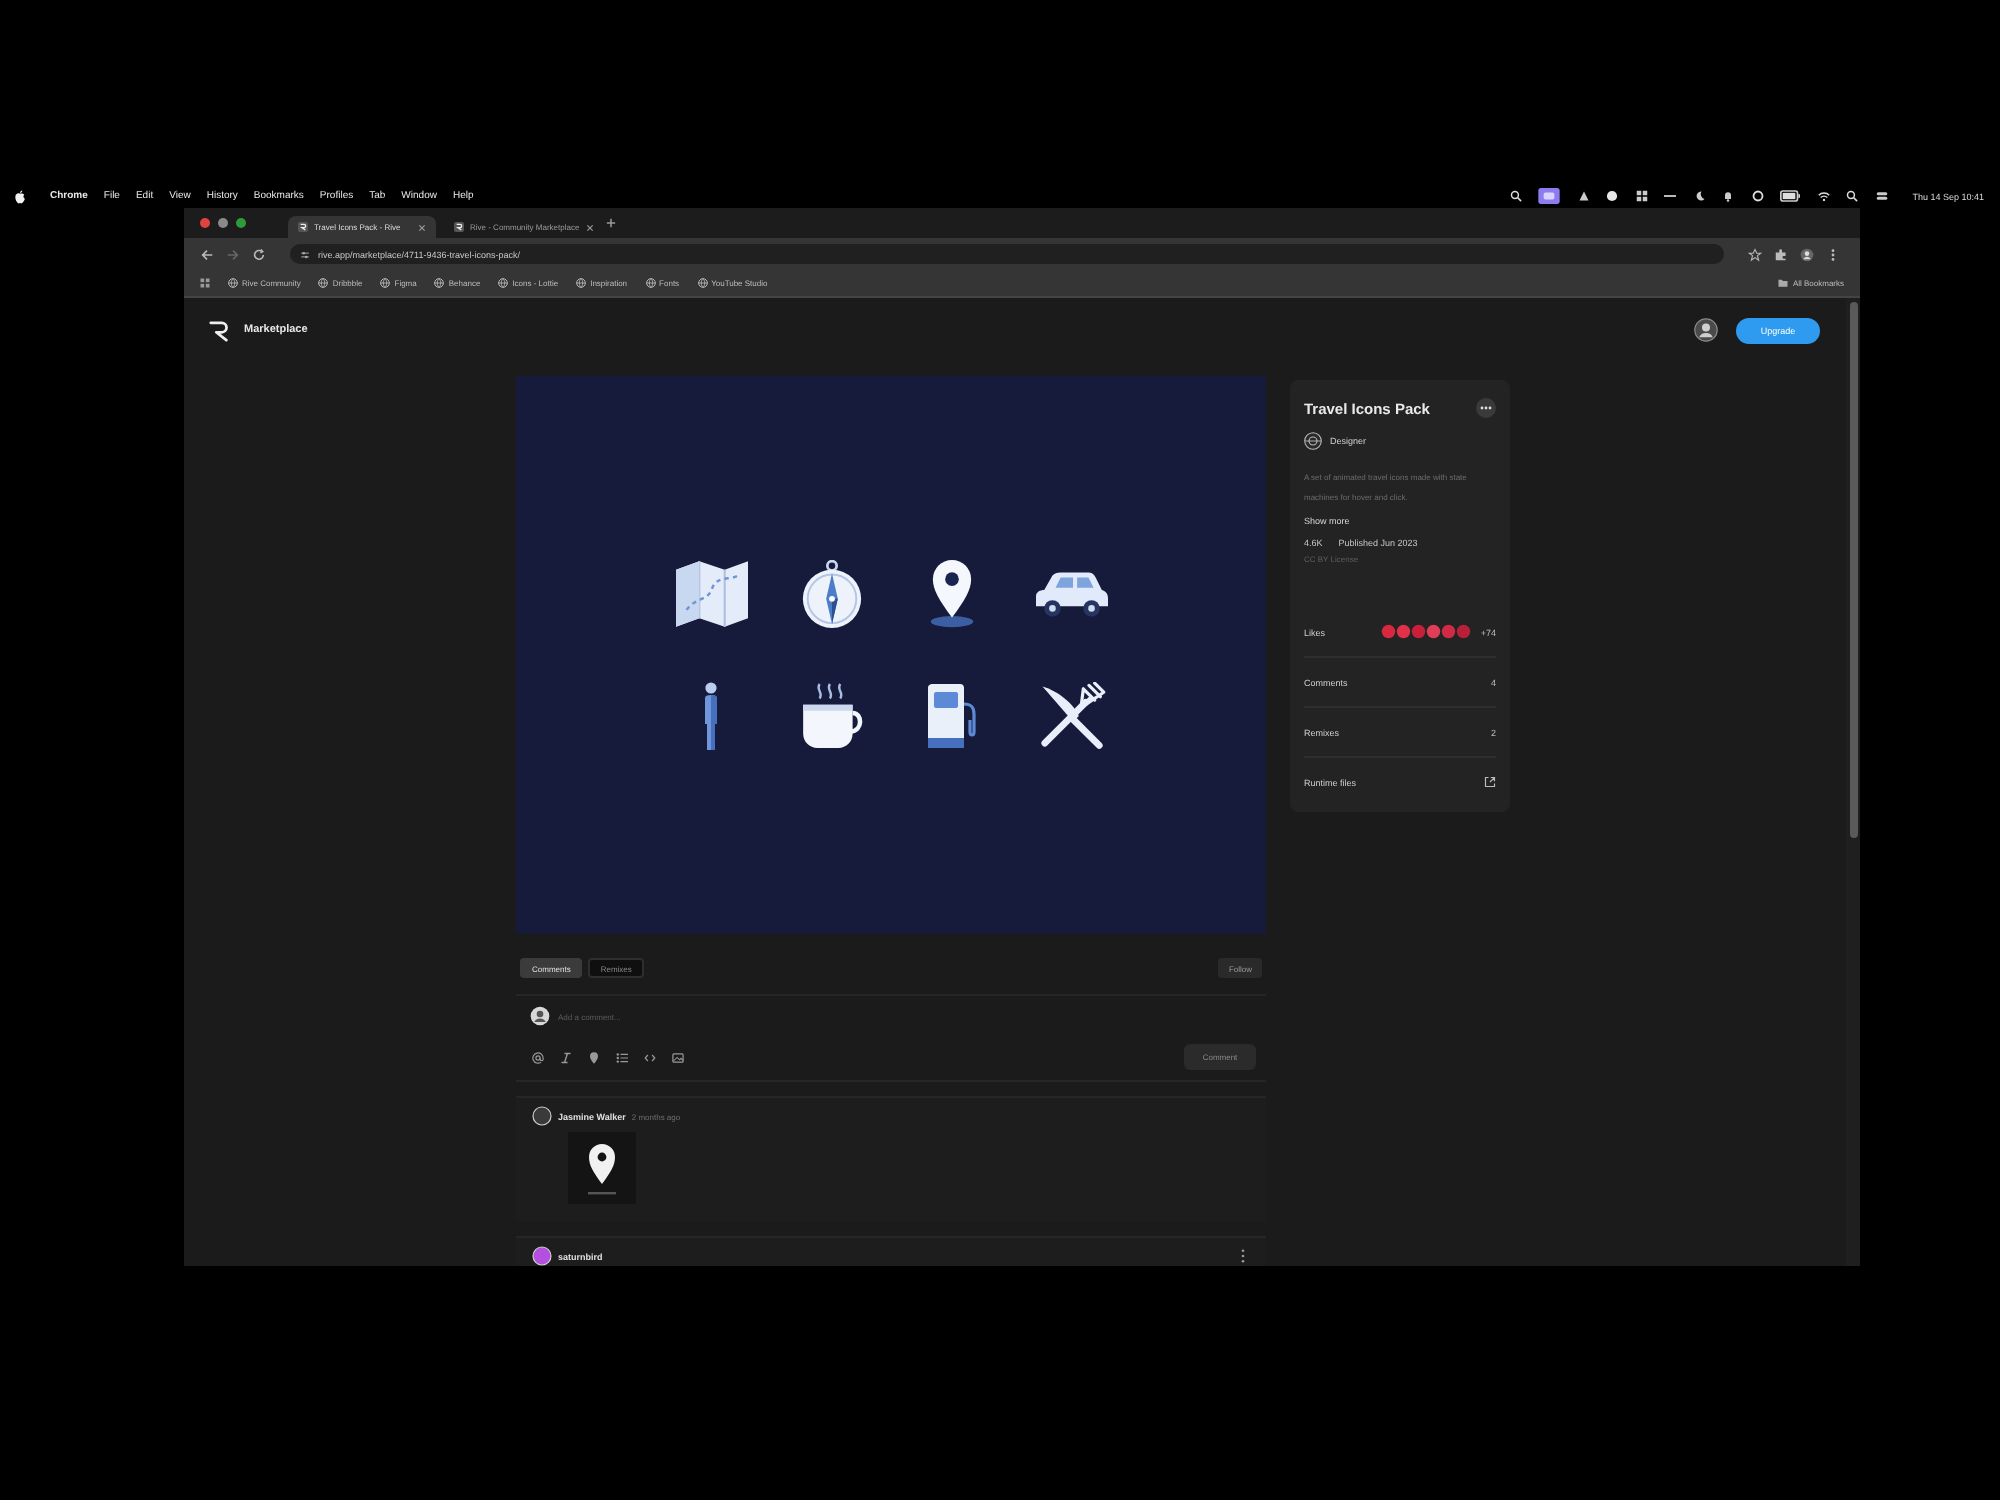  Describe the element at coordinates (1783, 283) in the screenshot. I see `folder-icon` at that location.